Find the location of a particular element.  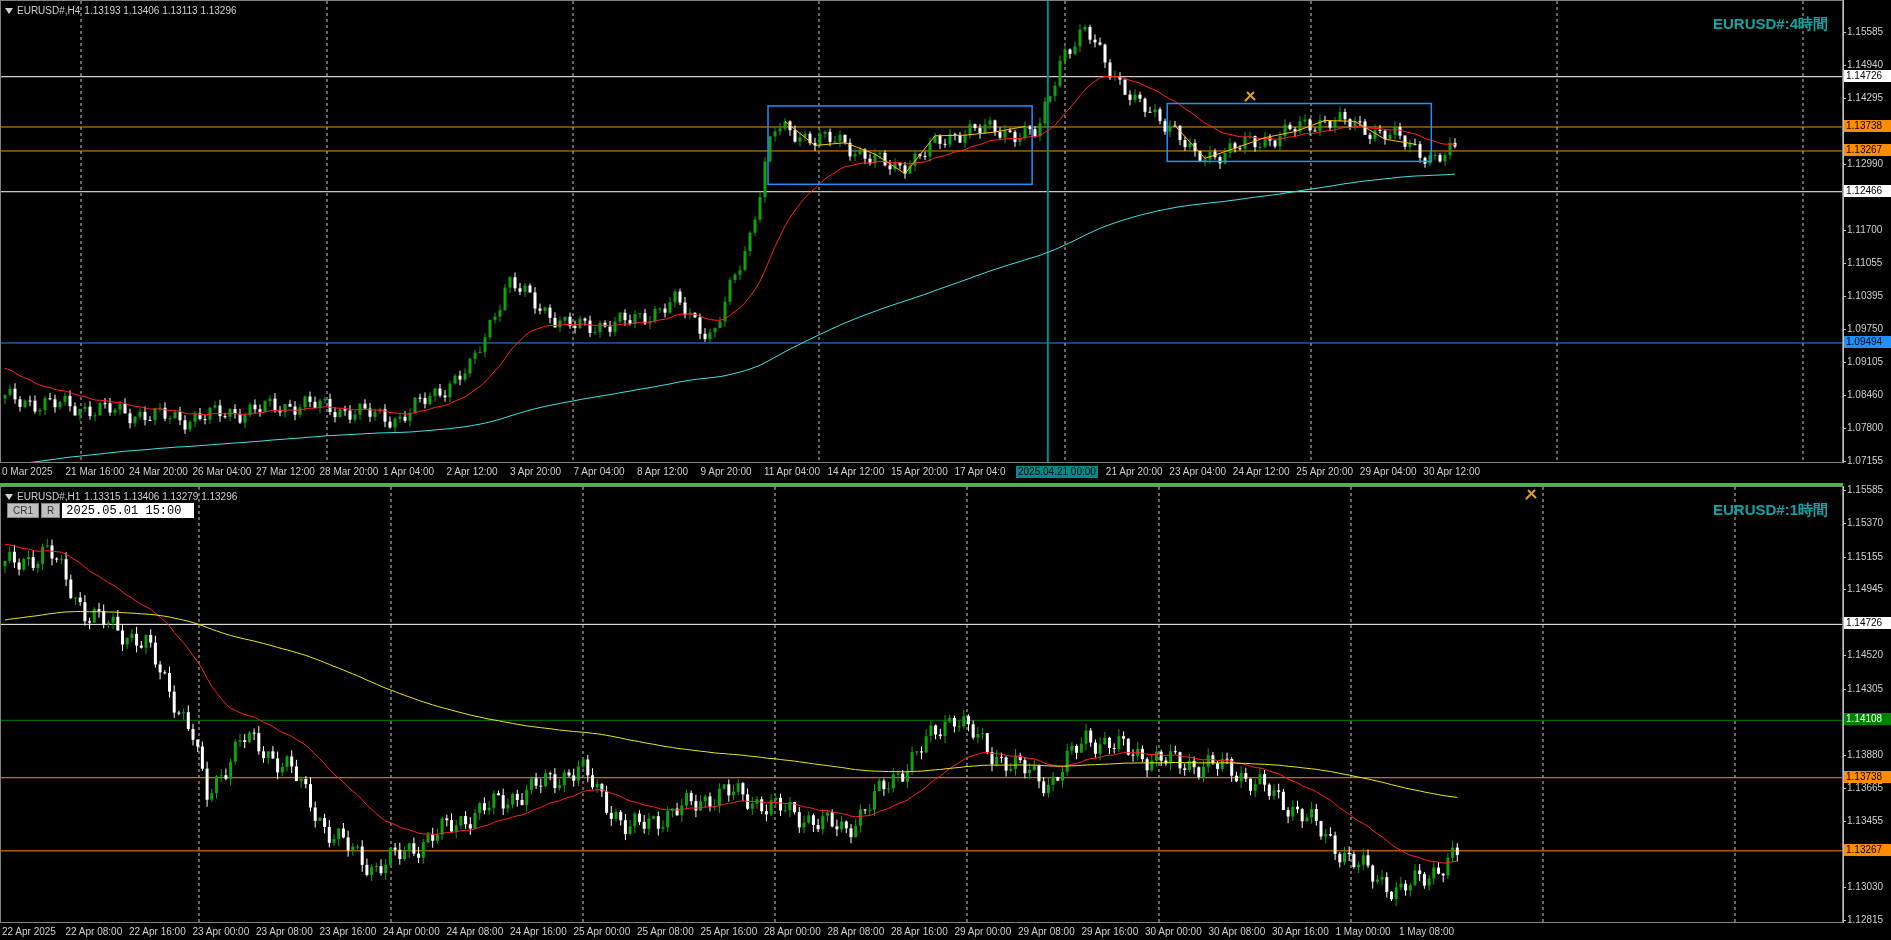

time-label: 27 Mar 12:00 is located at coordinates (285, 471).